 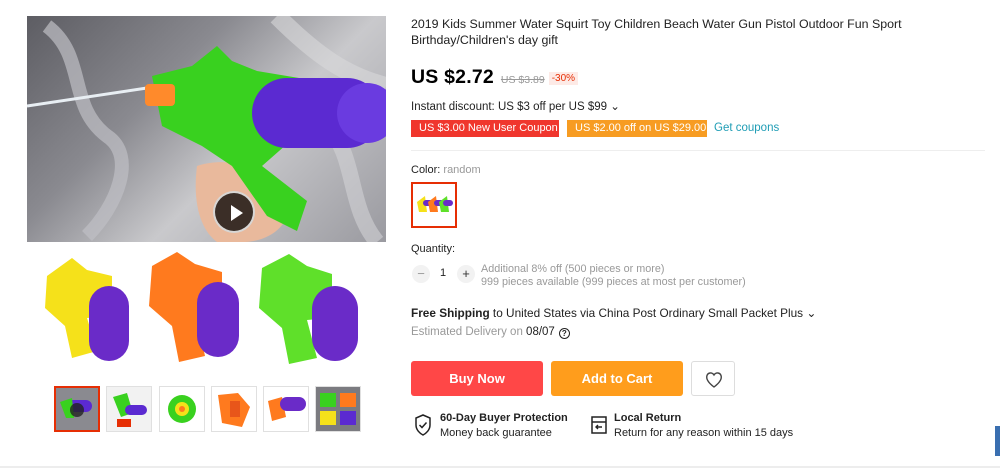 What do you see at coordinates (423, 425) in the screenshot?
I see `shield-check-icon` at bounding box center [423, 425].